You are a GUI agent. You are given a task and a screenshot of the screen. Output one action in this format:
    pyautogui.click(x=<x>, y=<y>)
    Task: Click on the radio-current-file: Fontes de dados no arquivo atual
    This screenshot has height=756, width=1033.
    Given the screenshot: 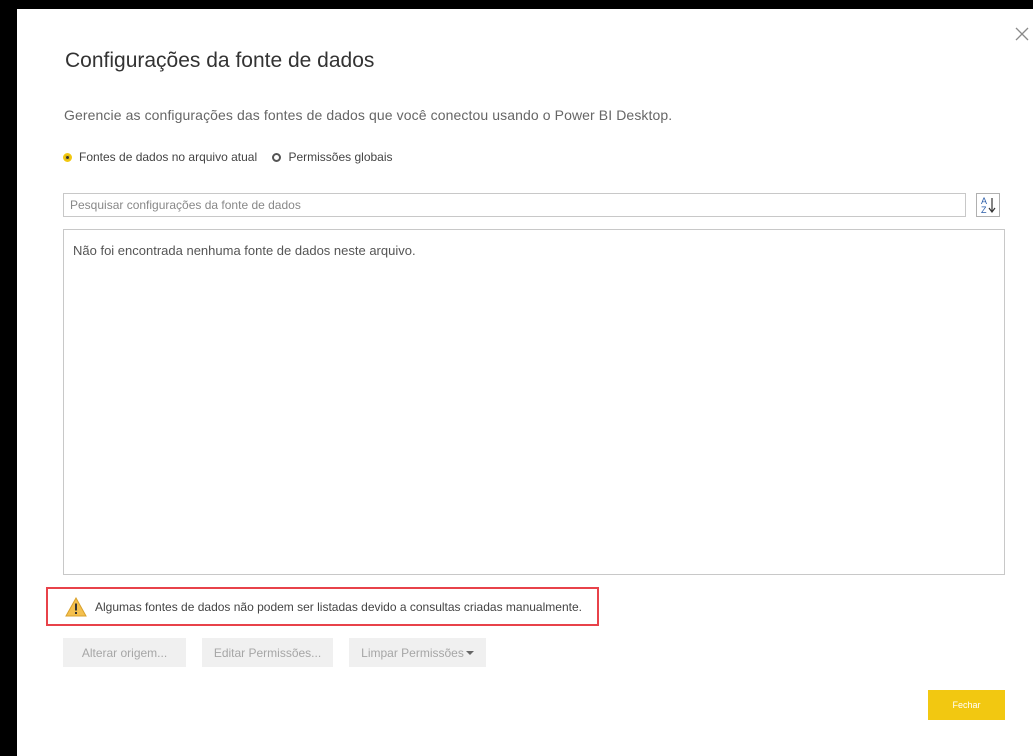 What is the action you would take?
    pyautogui.click(x=160, y=157)
    